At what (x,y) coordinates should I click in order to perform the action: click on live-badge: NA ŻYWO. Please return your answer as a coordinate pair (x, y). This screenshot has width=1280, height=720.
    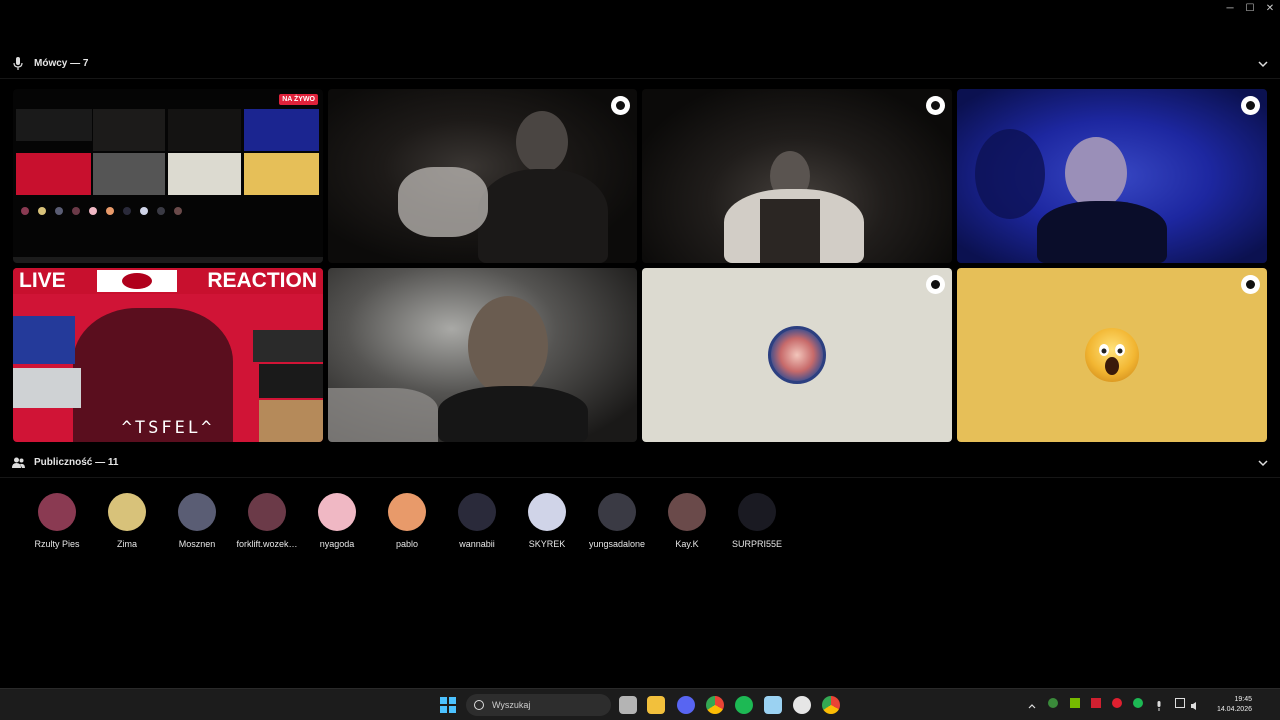
    Looking at the image, I should click on (298, 99).